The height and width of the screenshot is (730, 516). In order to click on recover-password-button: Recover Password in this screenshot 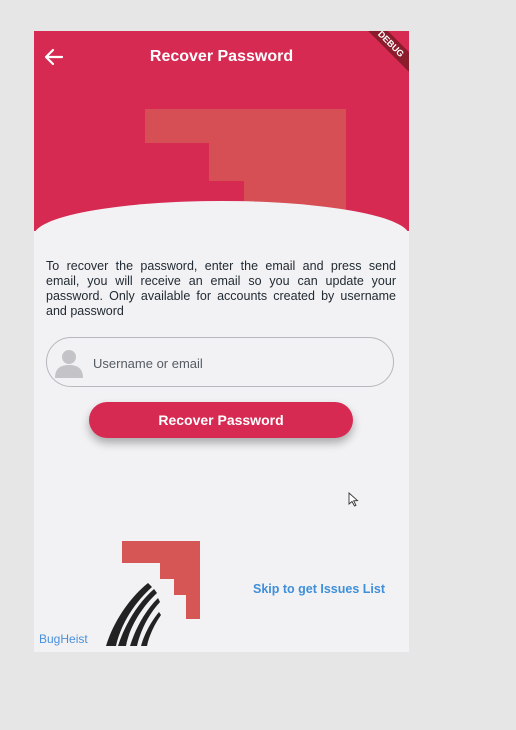, I will do `click(221, 420)`.